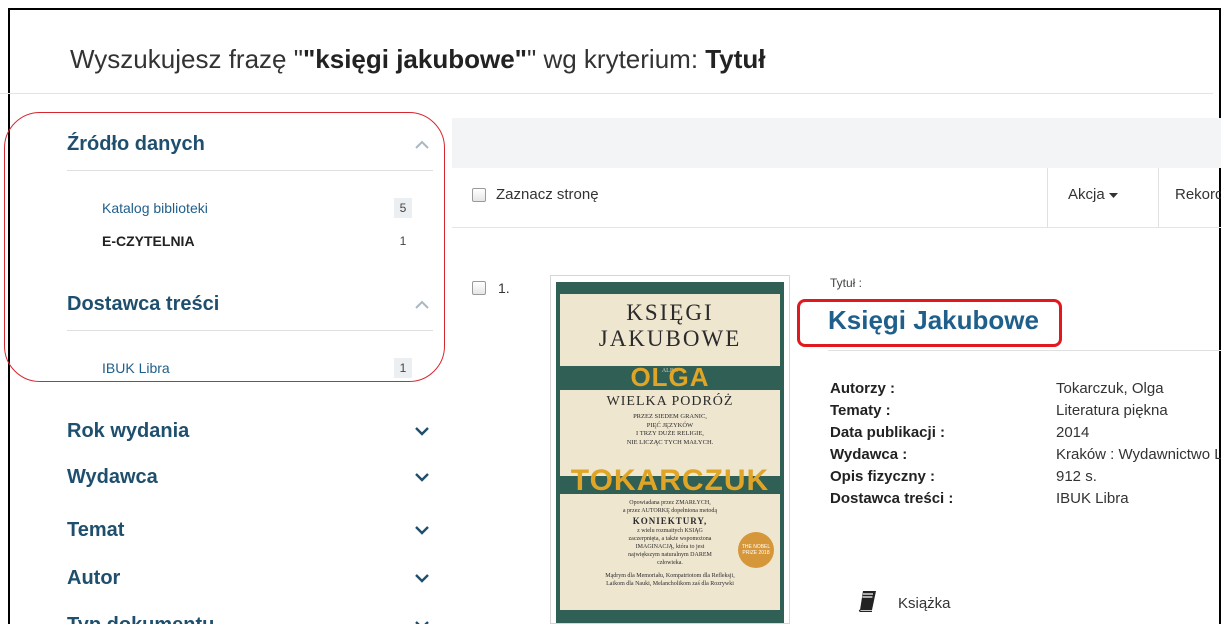  I want to click on annotation-highlight-box, so click(929, 323).